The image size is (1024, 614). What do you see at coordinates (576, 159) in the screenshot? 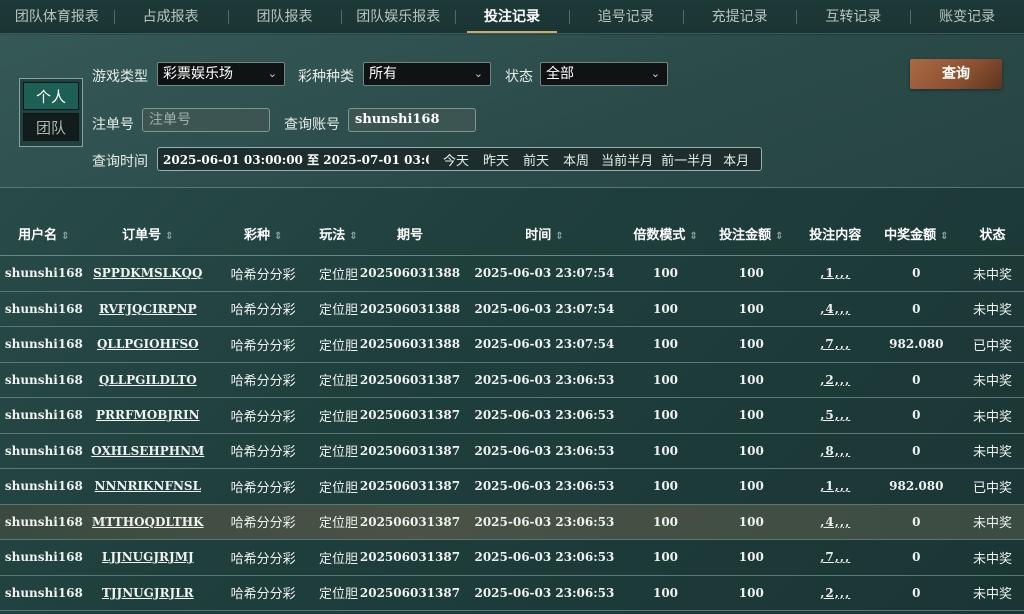
I see `quick-range-this-week: 本周` at bounding box center [576, 159].